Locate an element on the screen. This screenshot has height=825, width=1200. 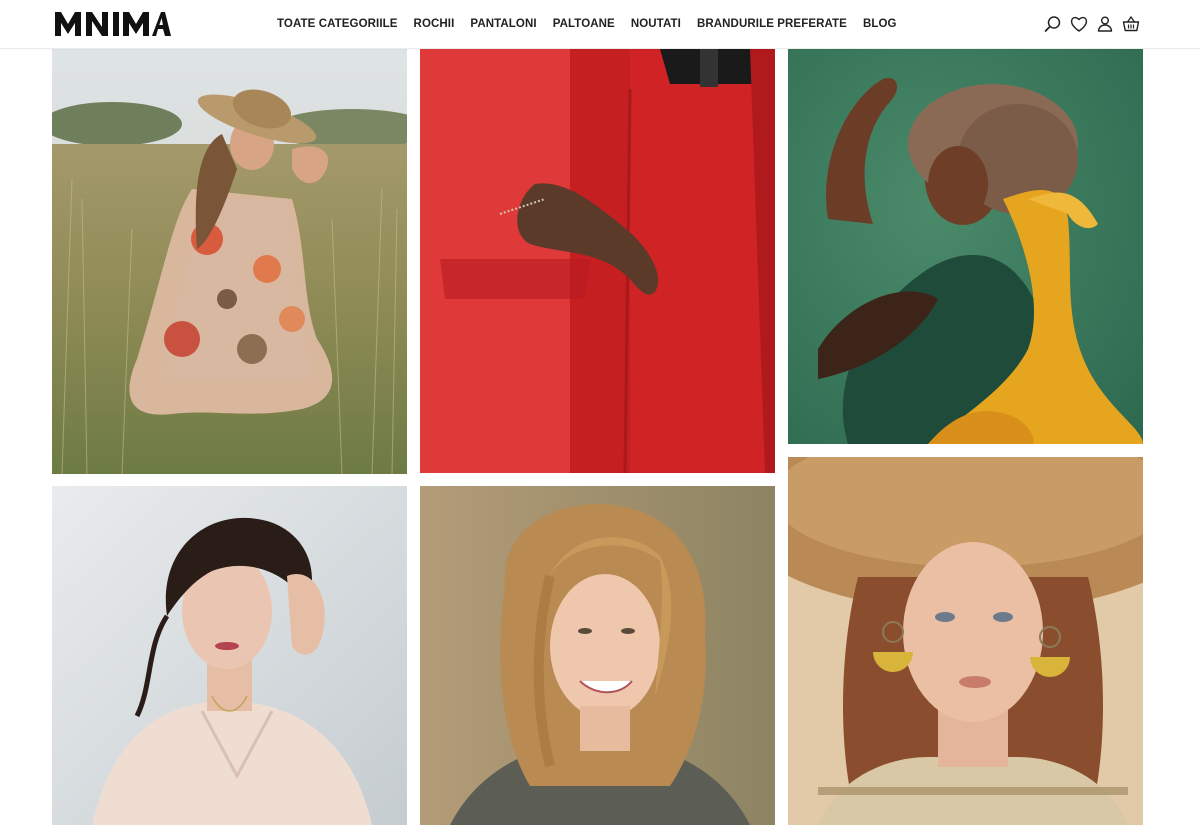
gallery-tile-updo-blush-top is located at coordinates (229, 655).